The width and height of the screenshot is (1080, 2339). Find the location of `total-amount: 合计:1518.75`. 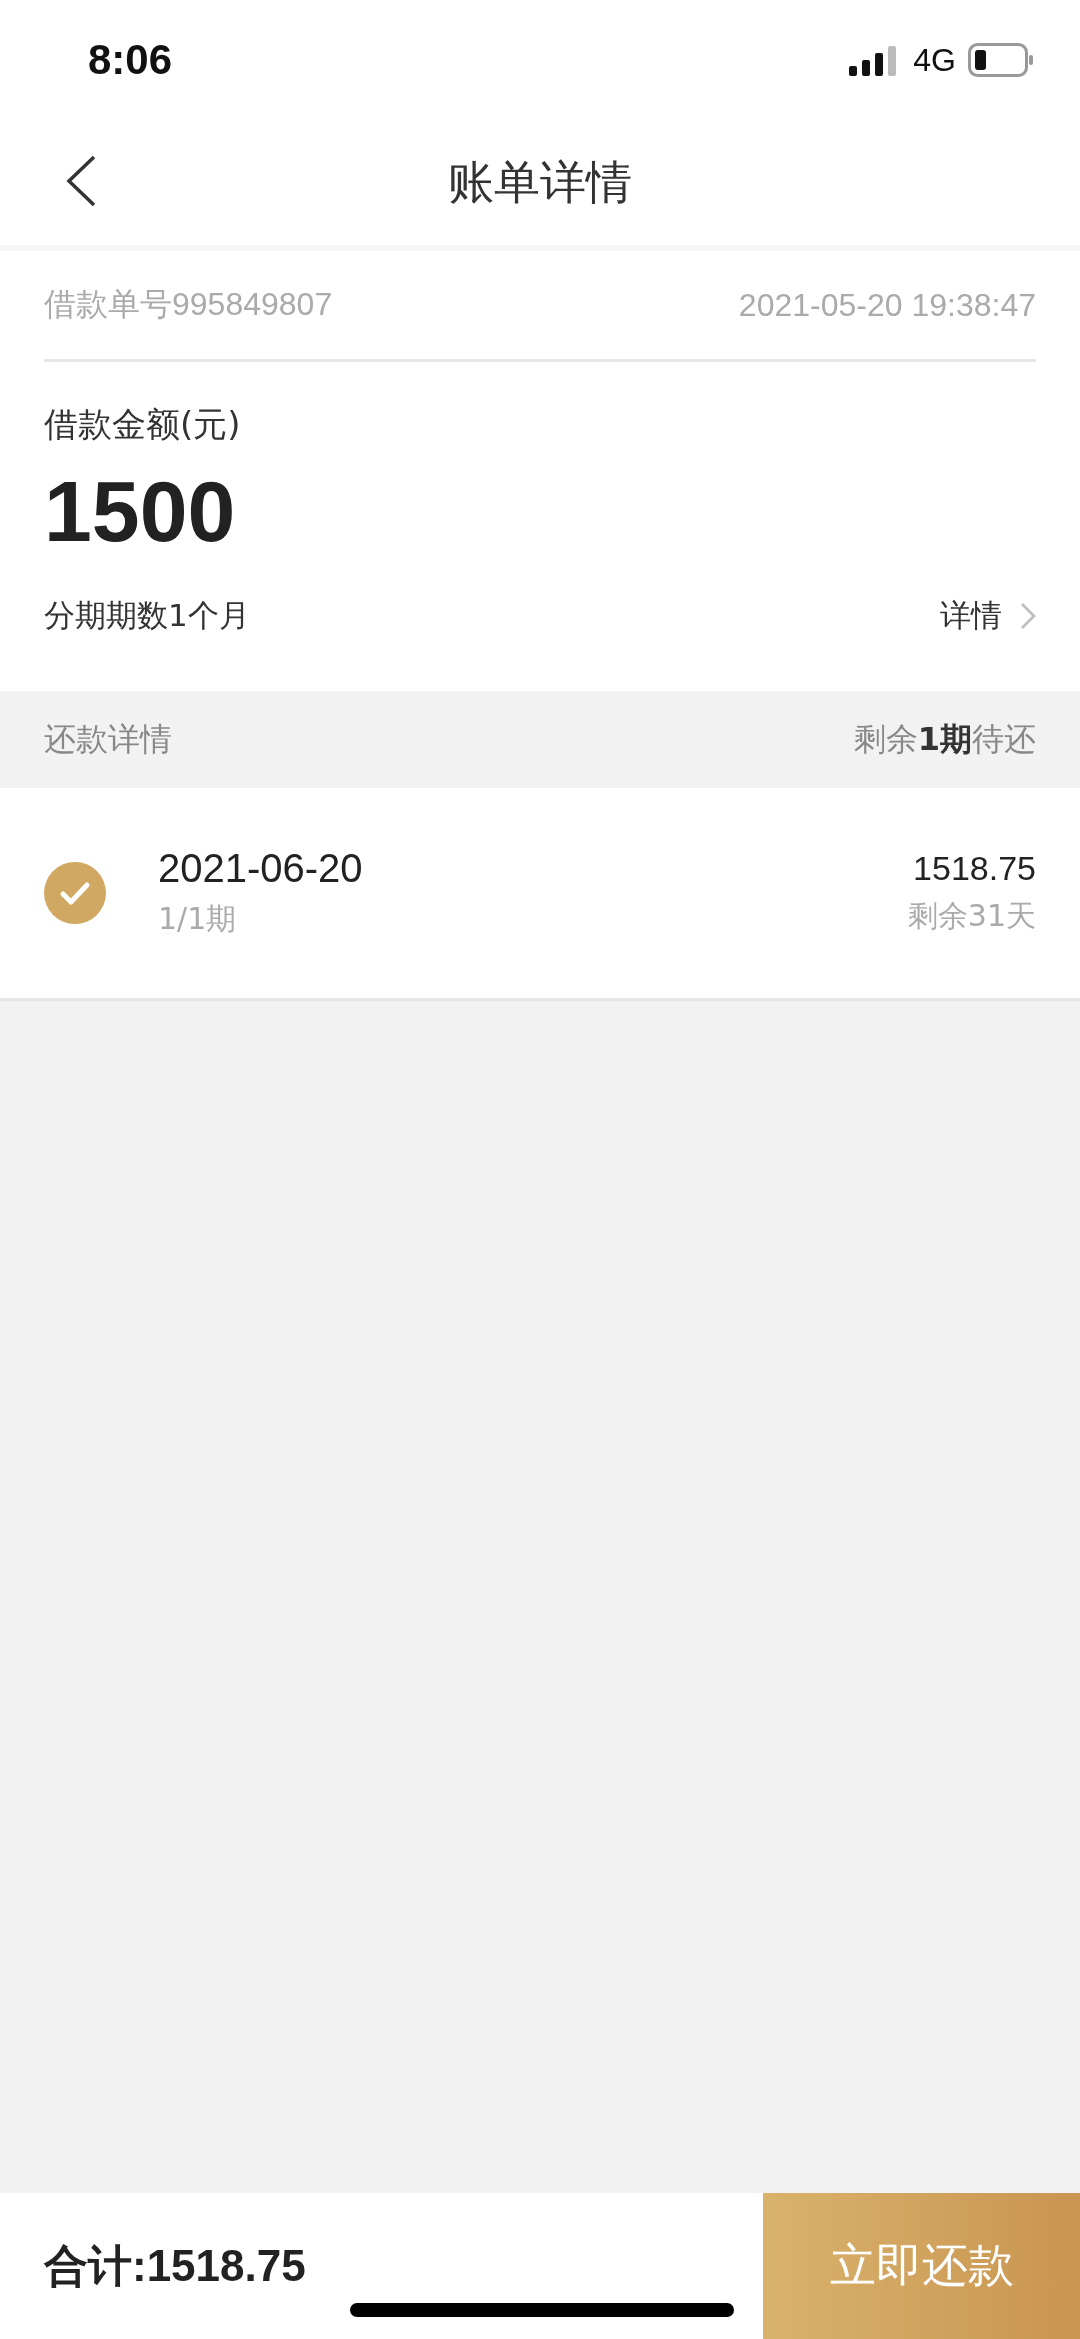

total-amount: 合计:1518.75 is located at coordinates (174, 2265).